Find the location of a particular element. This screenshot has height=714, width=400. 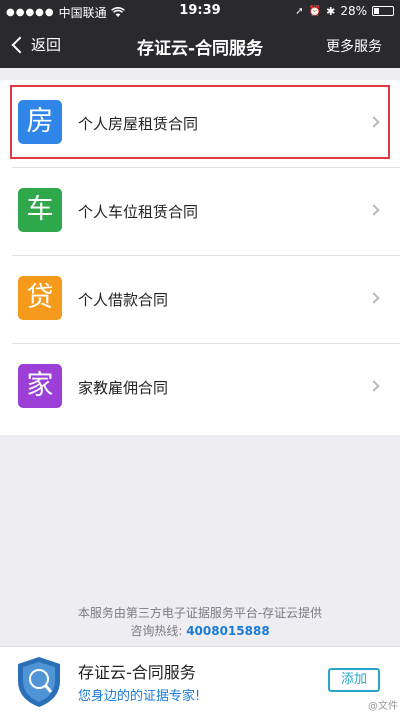

banner-slogan: 您身边的的证据专家! is located at coordinates (139, 696).